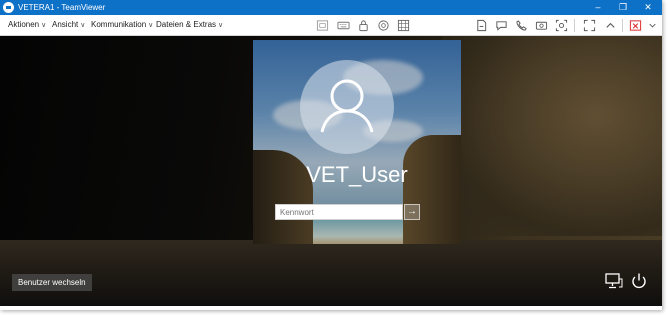 This screenshot has height=315, width=668. I want to click on end-session-icon, so click(635, 25).